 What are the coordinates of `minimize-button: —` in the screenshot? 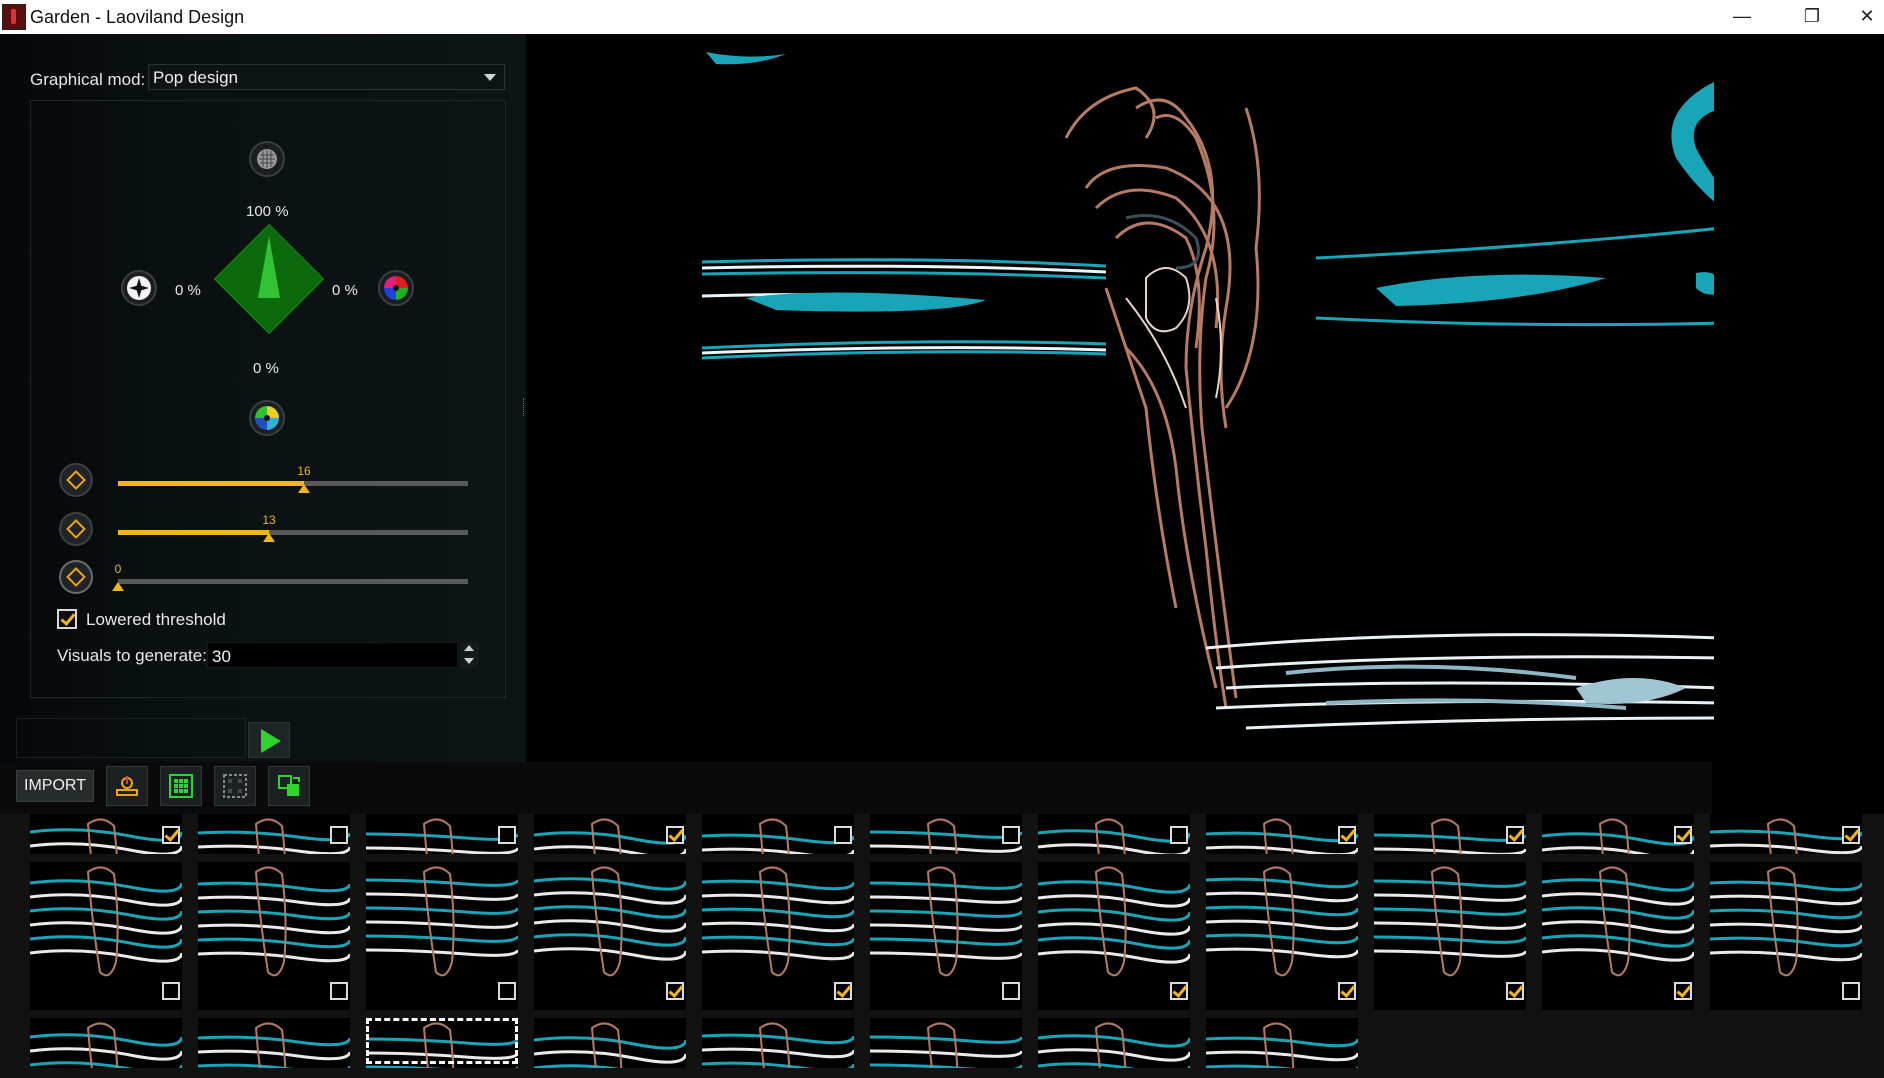 It's located at (1742, 17).